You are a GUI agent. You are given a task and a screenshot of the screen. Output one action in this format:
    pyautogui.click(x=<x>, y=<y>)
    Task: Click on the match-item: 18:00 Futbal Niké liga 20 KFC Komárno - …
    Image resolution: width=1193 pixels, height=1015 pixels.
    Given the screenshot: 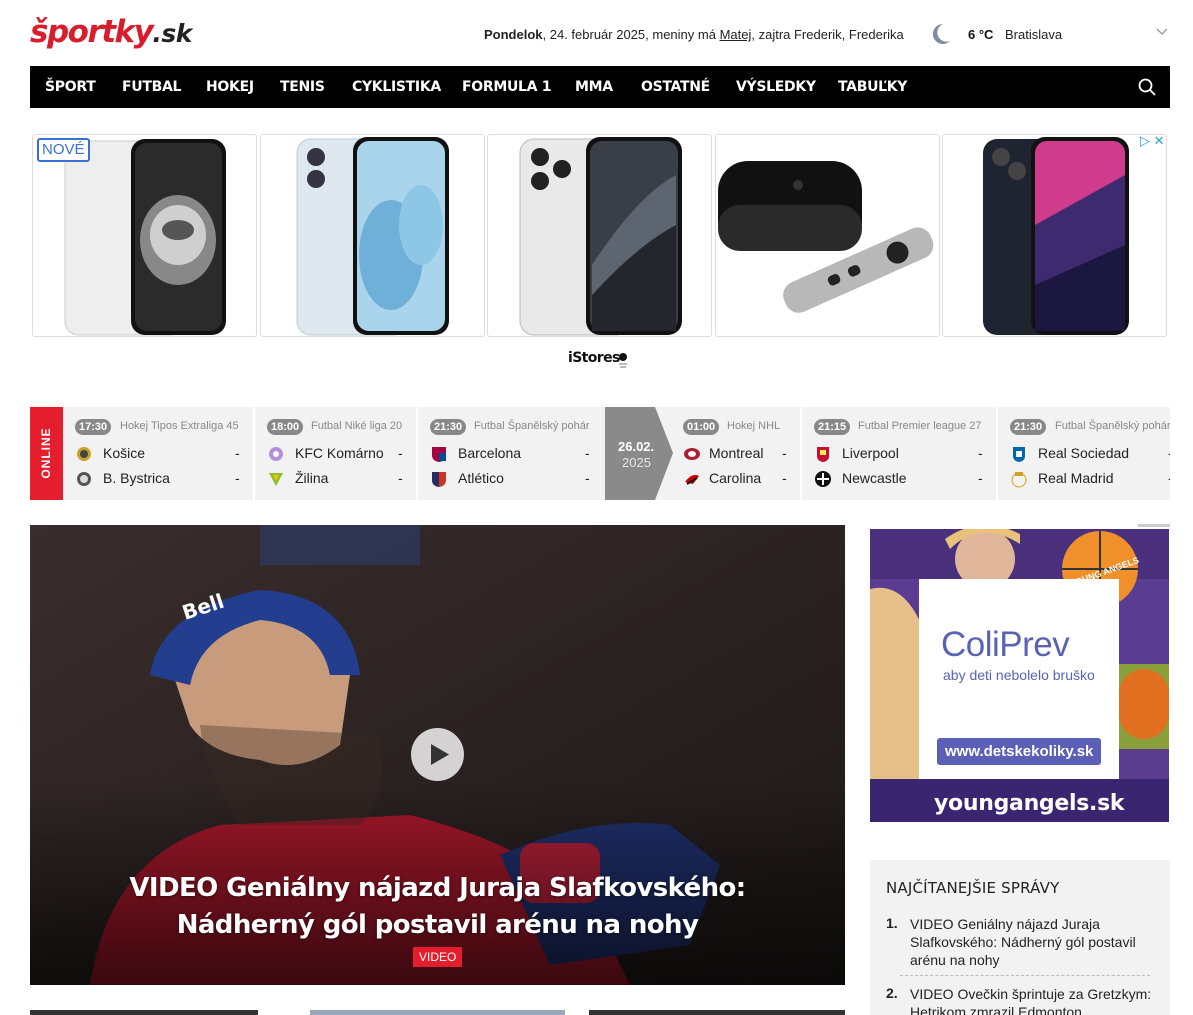 What is the action you would take?
    pyautogui.click(x=336, y=453)
    